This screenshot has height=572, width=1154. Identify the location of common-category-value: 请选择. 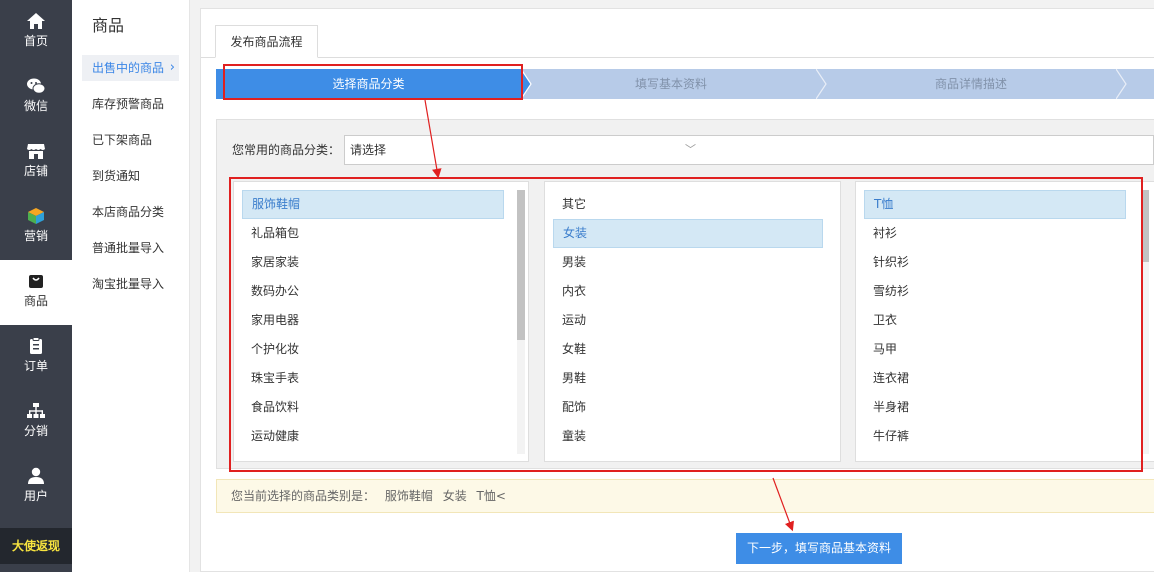
(368, 150).